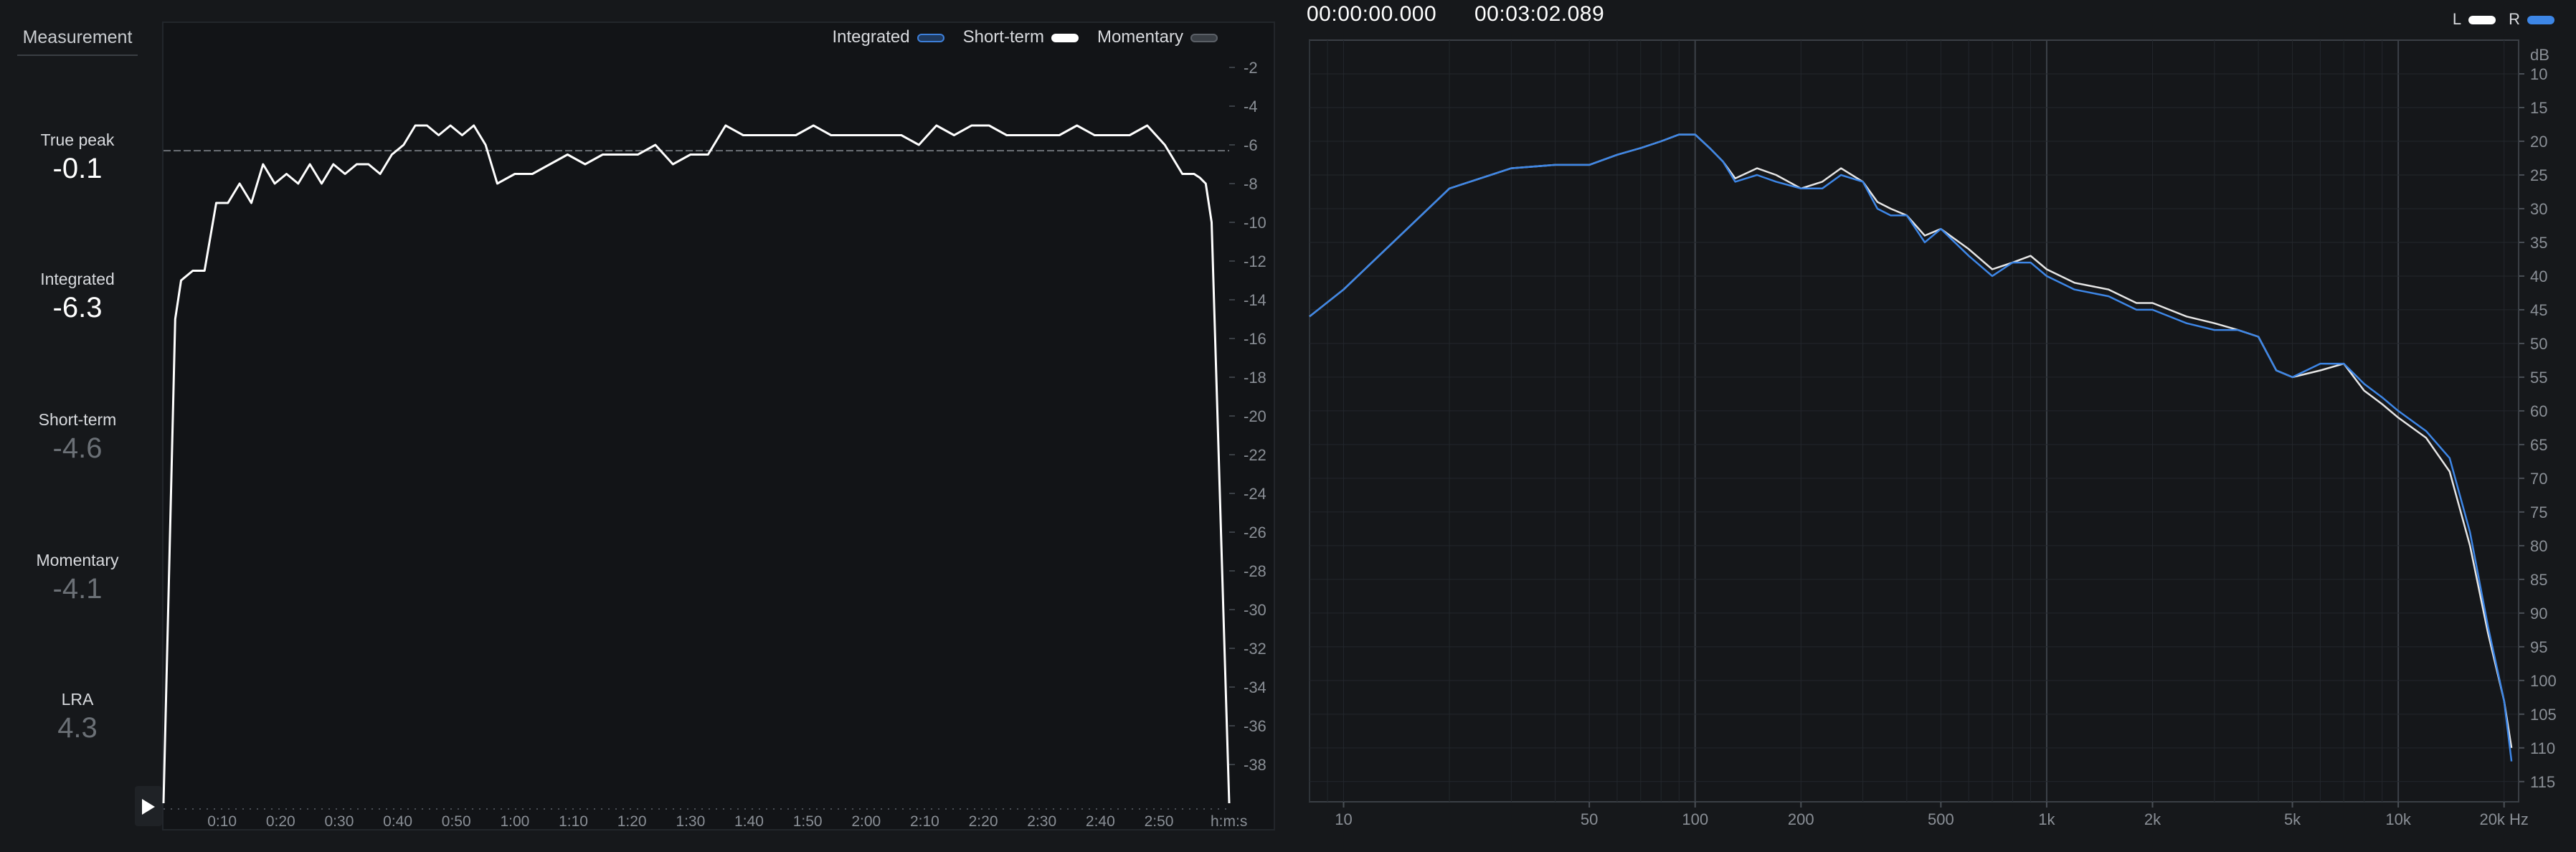 The image size is (2576, 852). What do you see at coordinates (1801, 819) in the screenshot?
I see `x-tick-label: 200` at bounding box center [1801, 819].